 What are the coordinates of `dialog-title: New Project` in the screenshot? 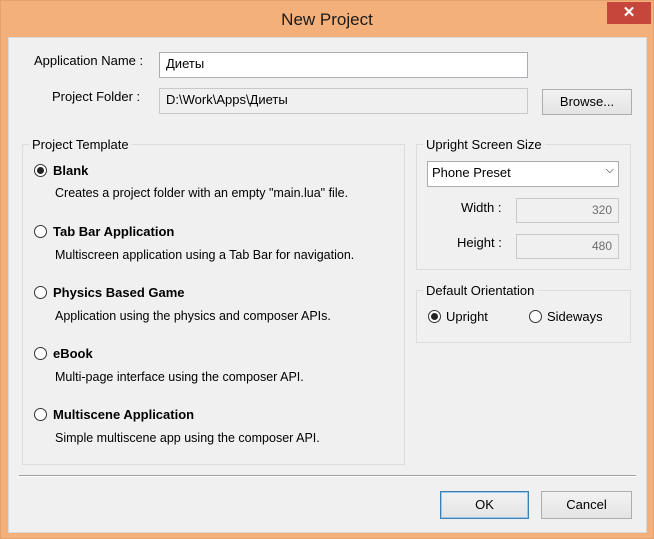 It's located at (327, 19).